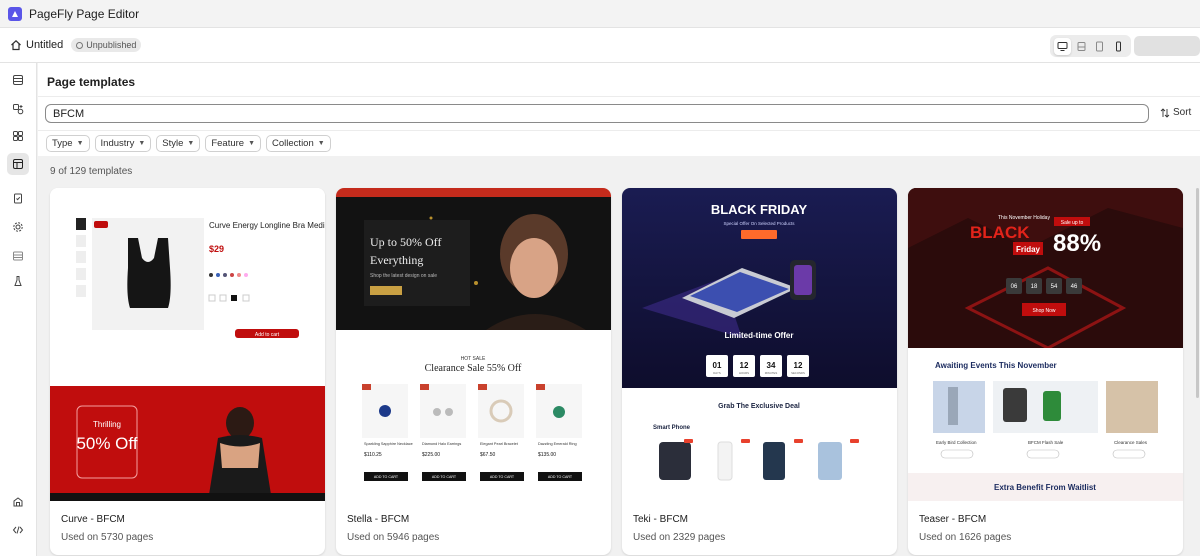 Image resolution: width=1200 pixels, height=556 pixels. What do you see at coordinates (1062, 46) in the screenshot?
I see `desktop-view-button` at bounding box center [1062, 46].